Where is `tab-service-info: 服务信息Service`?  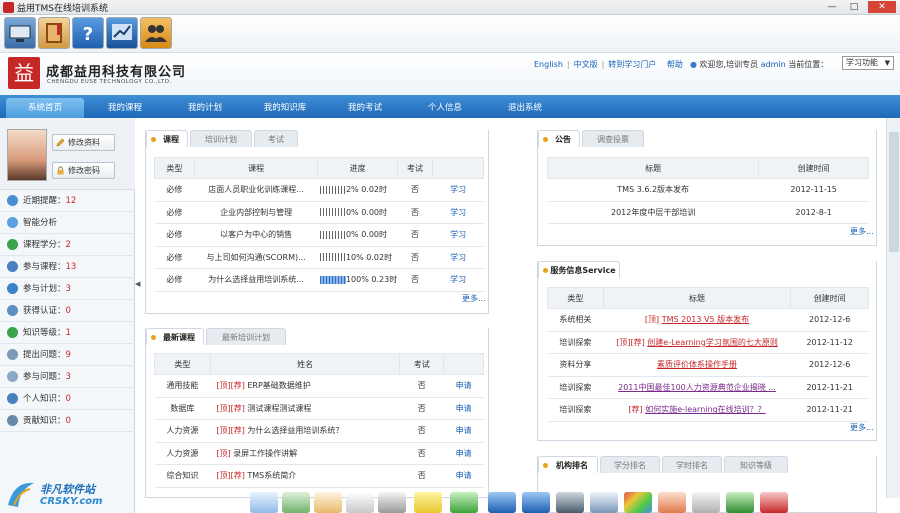
tab-service-info: 服务信息Service is located at coordinates (579, 269).